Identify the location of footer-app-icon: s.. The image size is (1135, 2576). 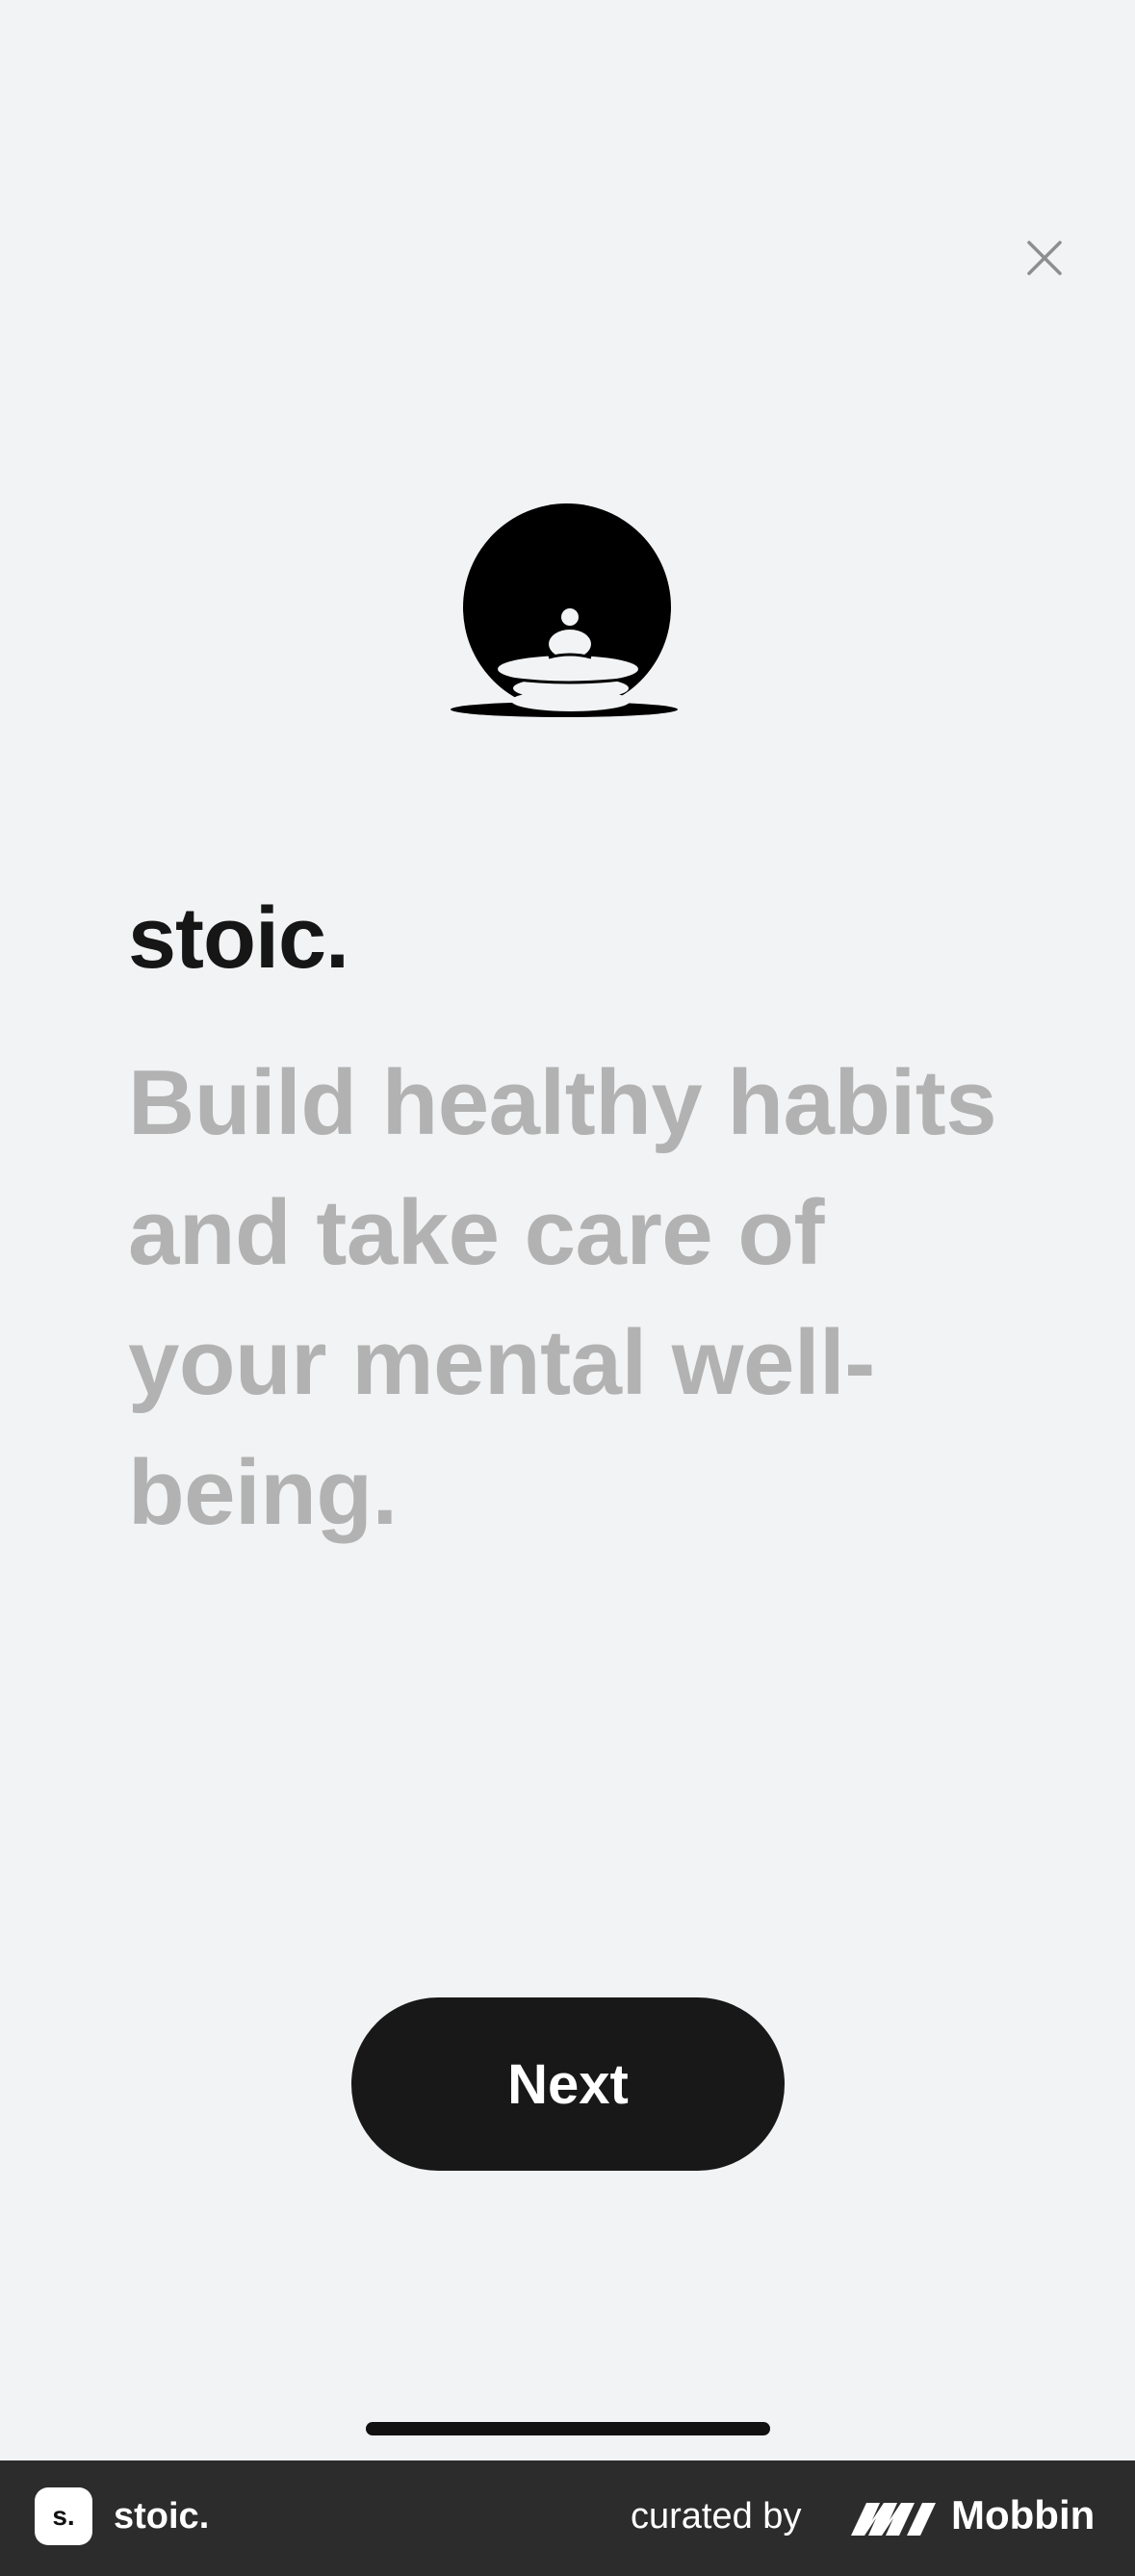
(63, 2516).